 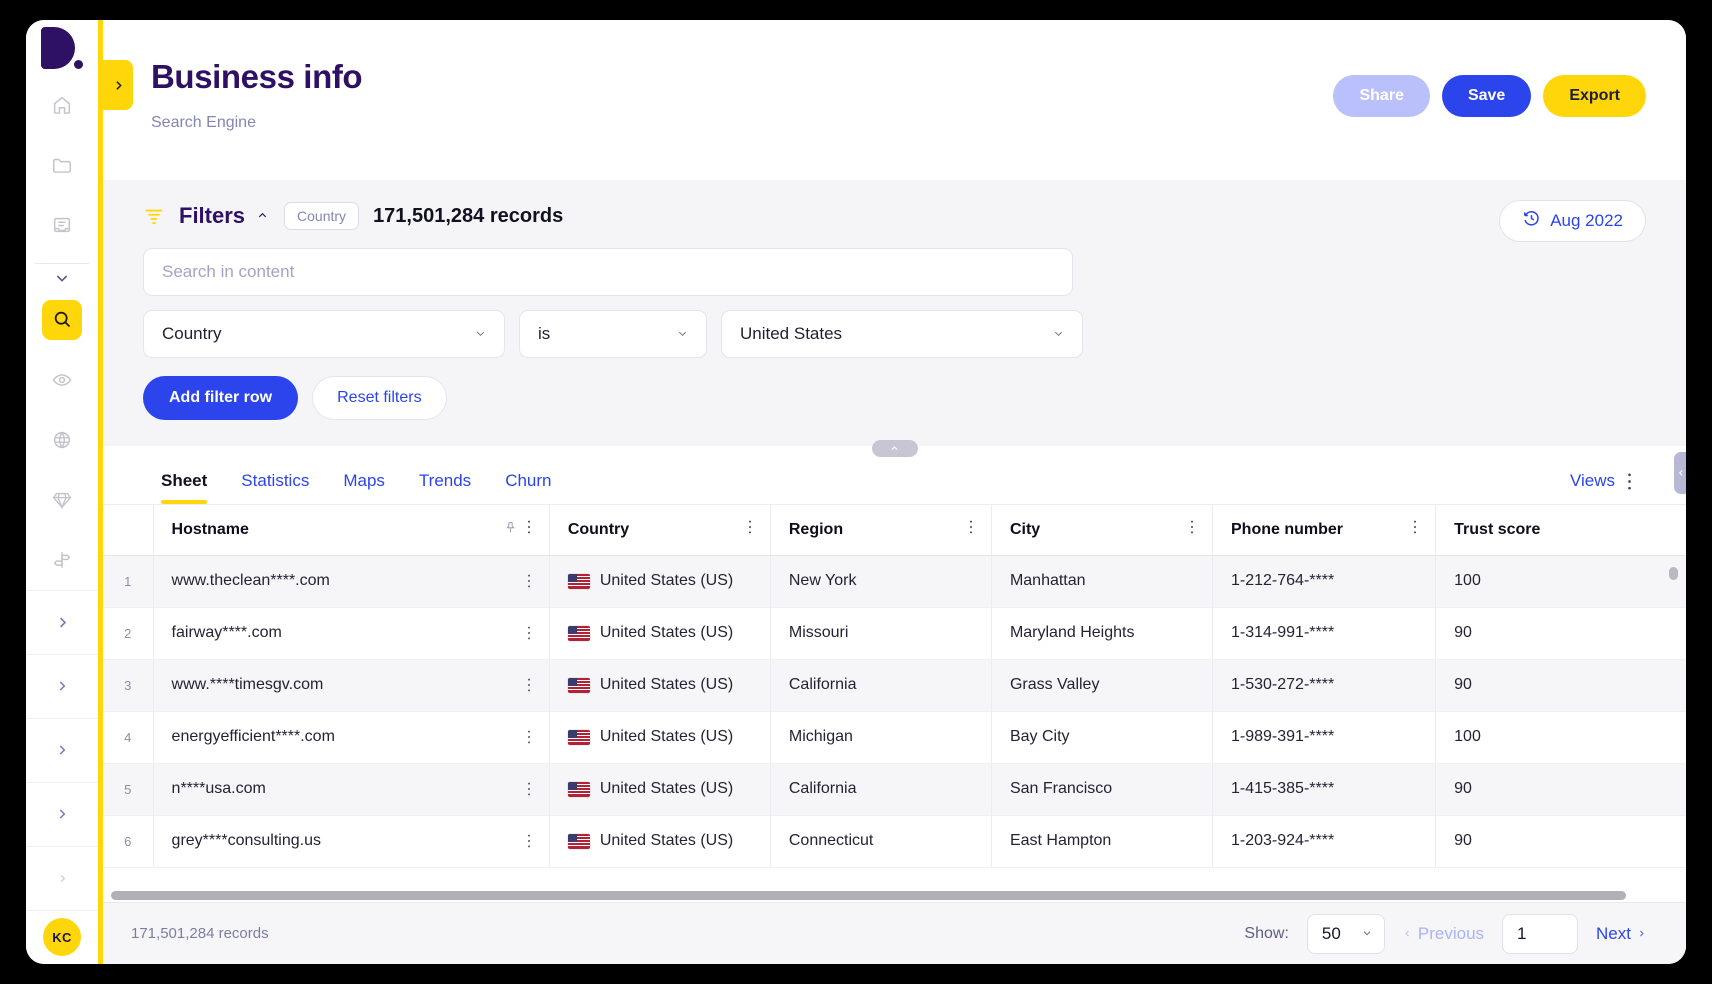 What do you see at coordinates (210, 529) in the screenshot?
I see `column-hostname-label: Hostname` at bounding box center [210, 529].